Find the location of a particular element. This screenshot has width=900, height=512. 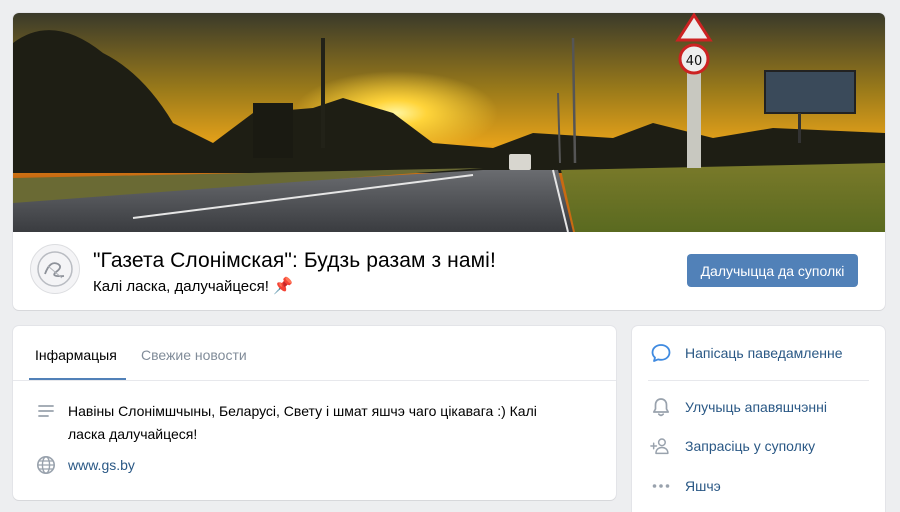

group-avatar is located at coordinates (55, 269).